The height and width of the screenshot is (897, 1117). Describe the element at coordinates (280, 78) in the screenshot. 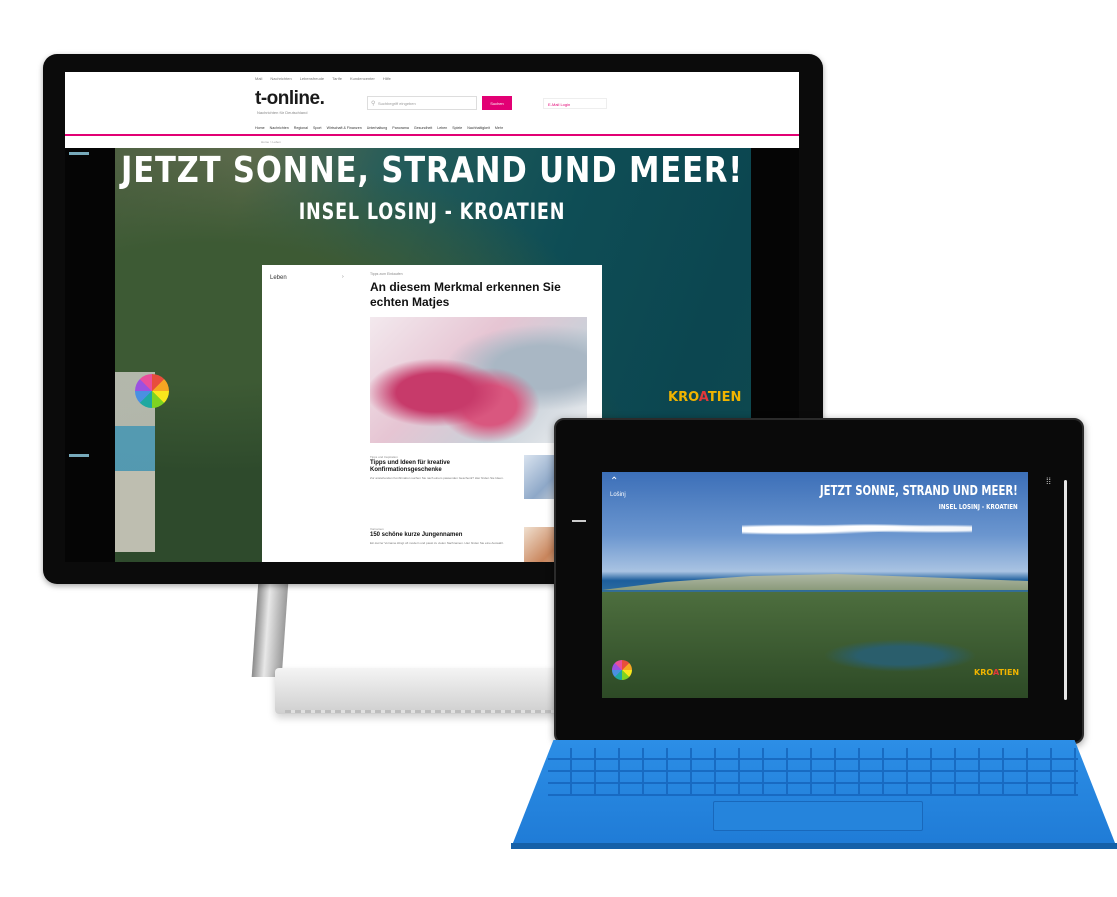

I see `top-nav-item: Nachrichten` at that location.